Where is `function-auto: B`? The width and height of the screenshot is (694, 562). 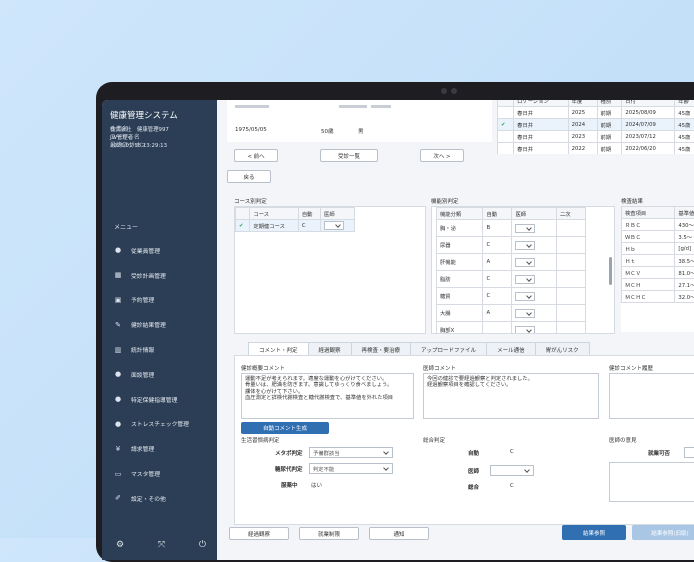
function-auto: B is located at coordinates (497, 228).